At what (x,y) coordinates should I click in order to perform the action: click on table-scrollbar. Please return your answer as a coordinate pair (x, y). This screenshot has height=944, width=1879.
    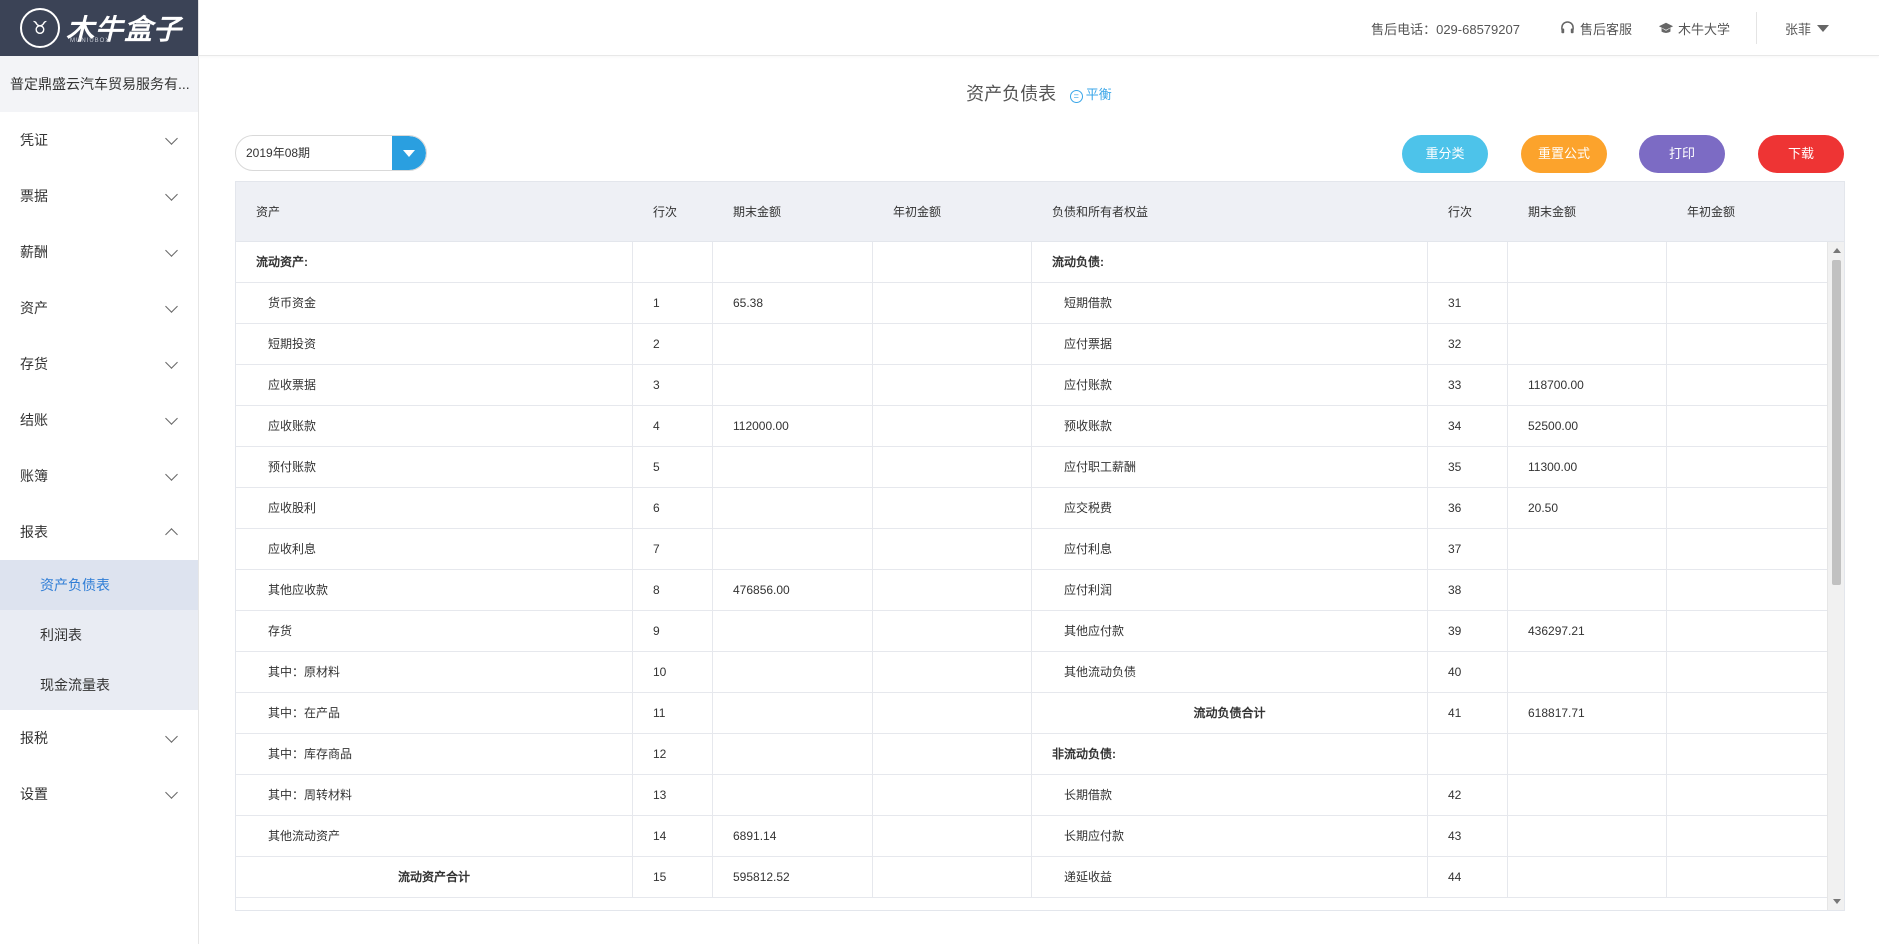
    Looking at the image, I should click on (1835, 576).